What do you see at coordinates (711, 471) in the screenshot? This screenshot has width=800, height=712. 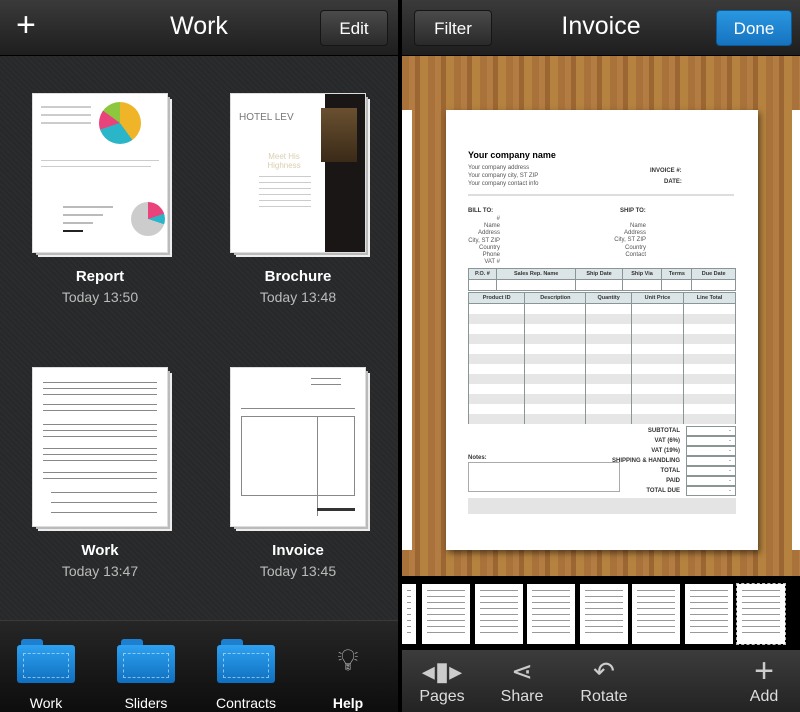 I see `total-value: -` at bounding box center [711, 471].